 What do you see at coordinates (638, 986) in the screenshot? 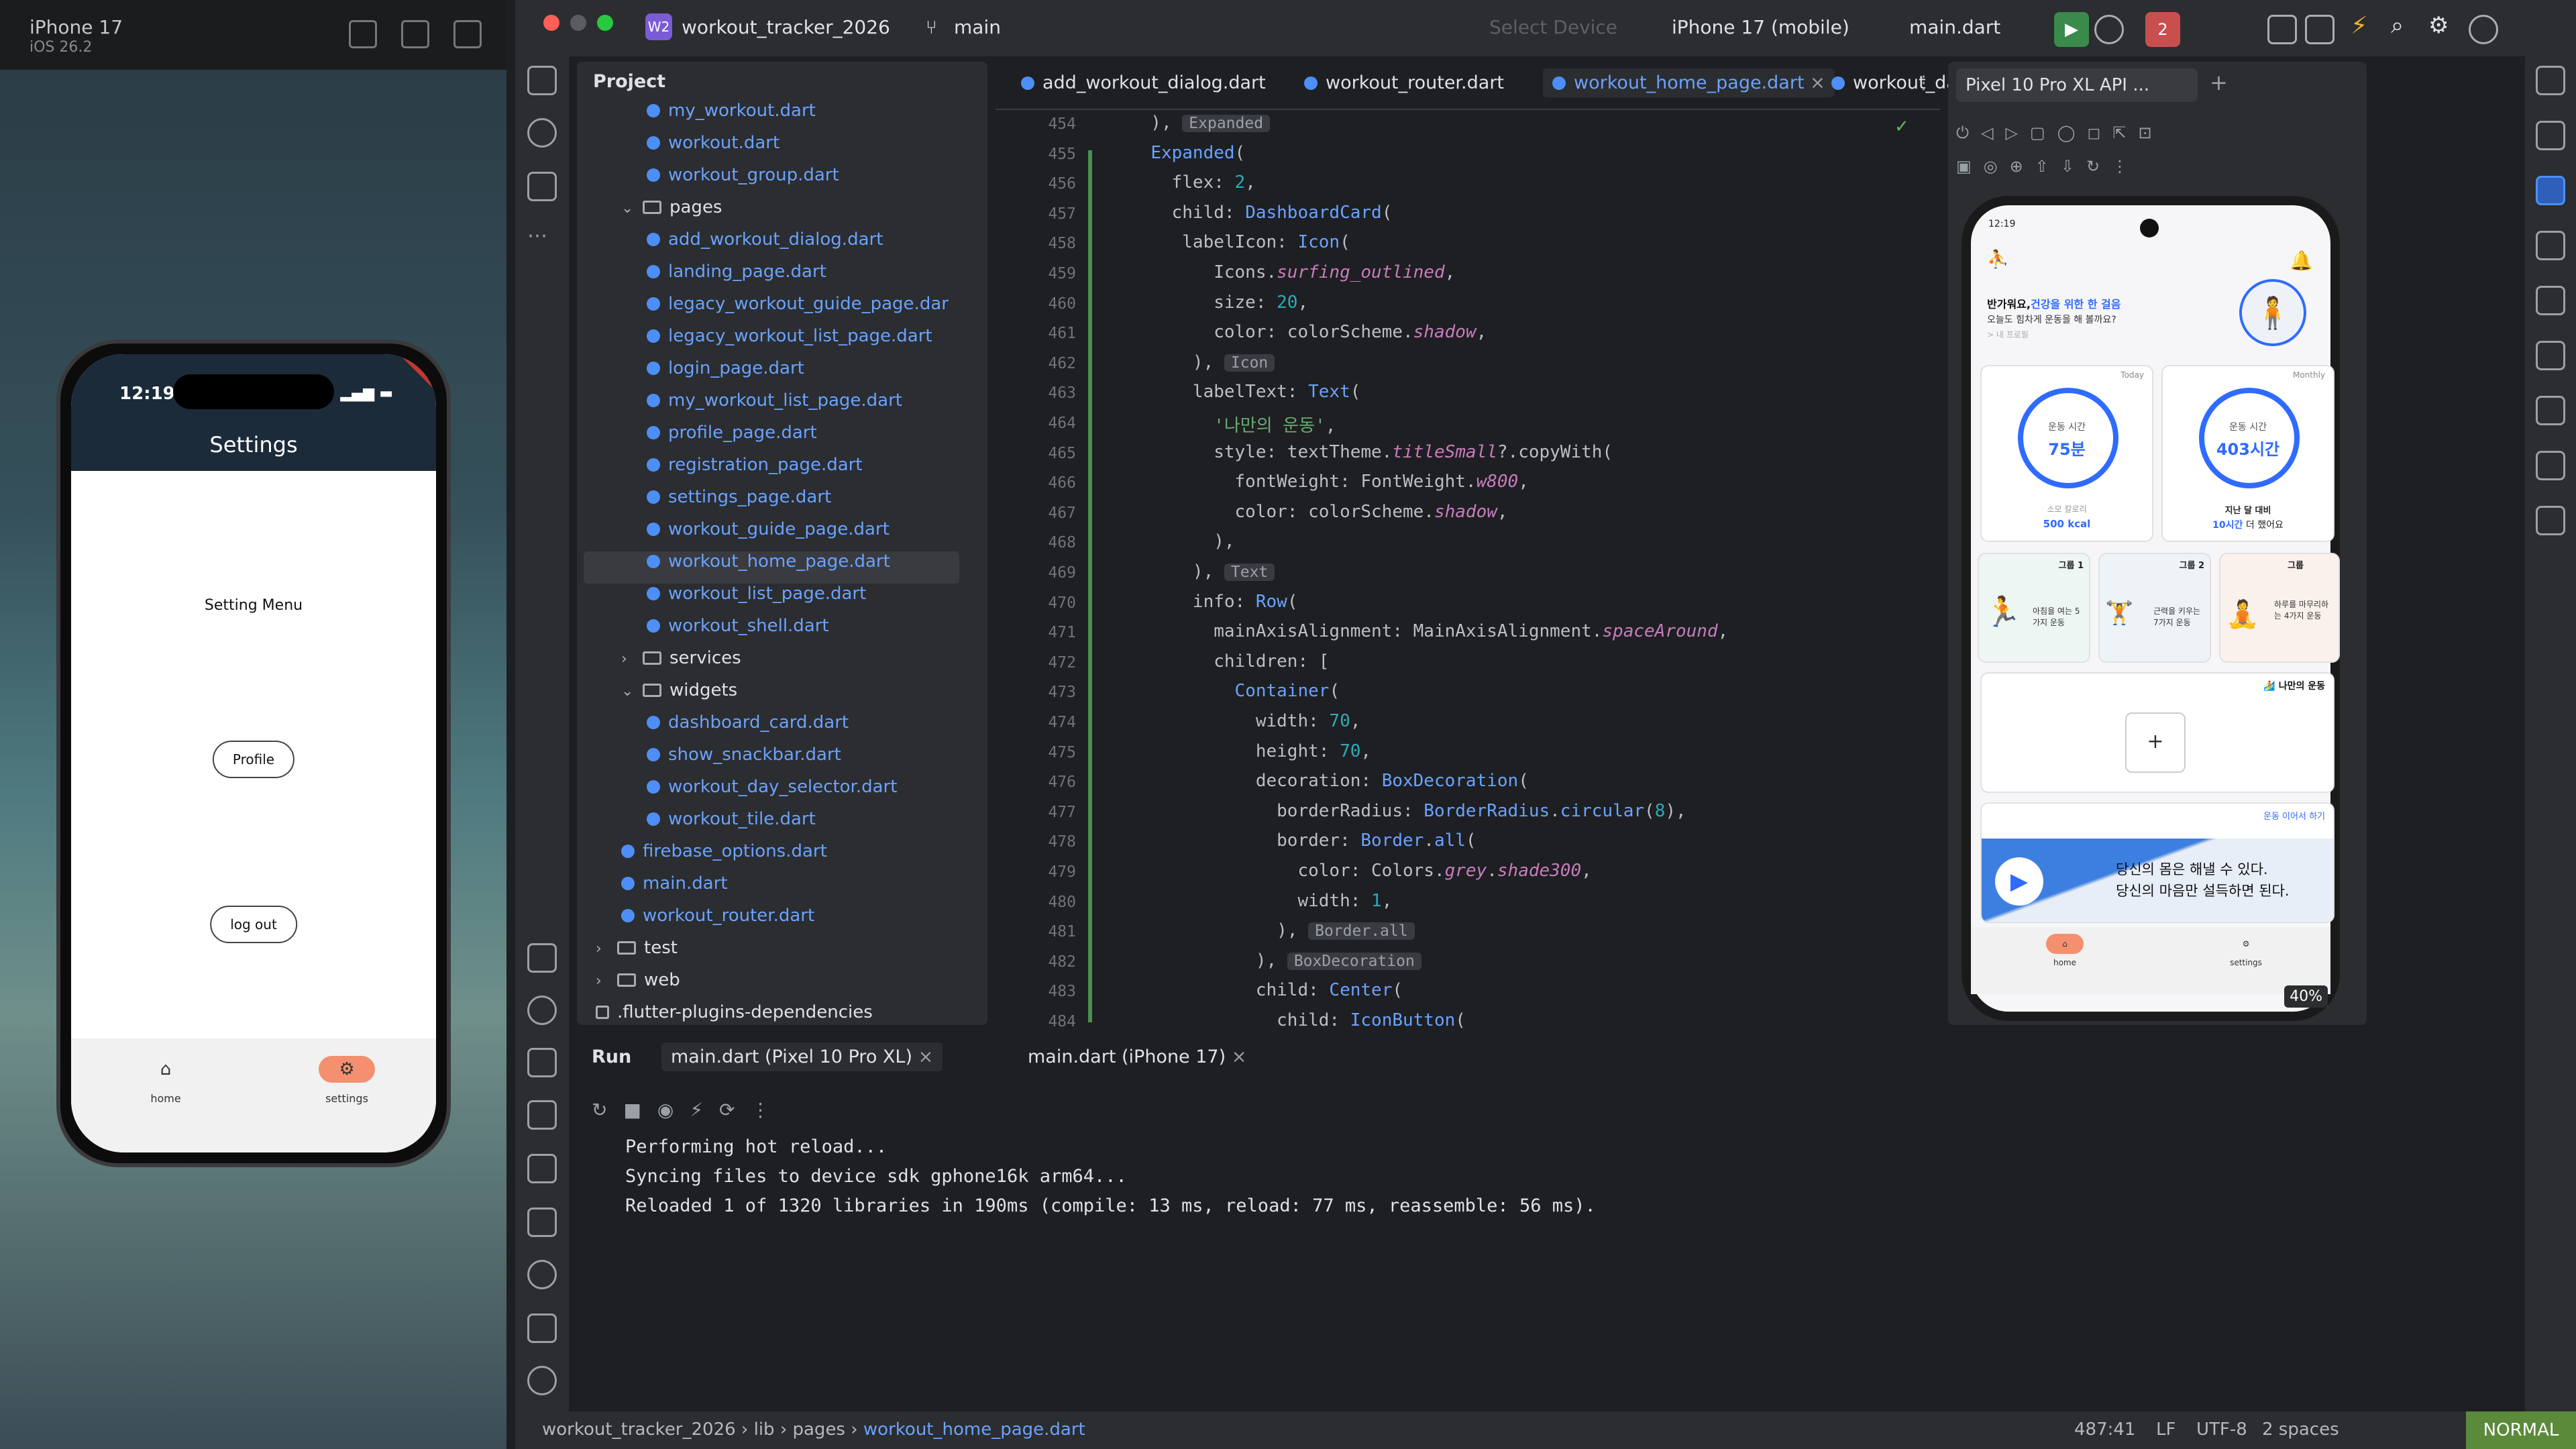
I see `tree-item: › web` at bounding box center [638, 986].